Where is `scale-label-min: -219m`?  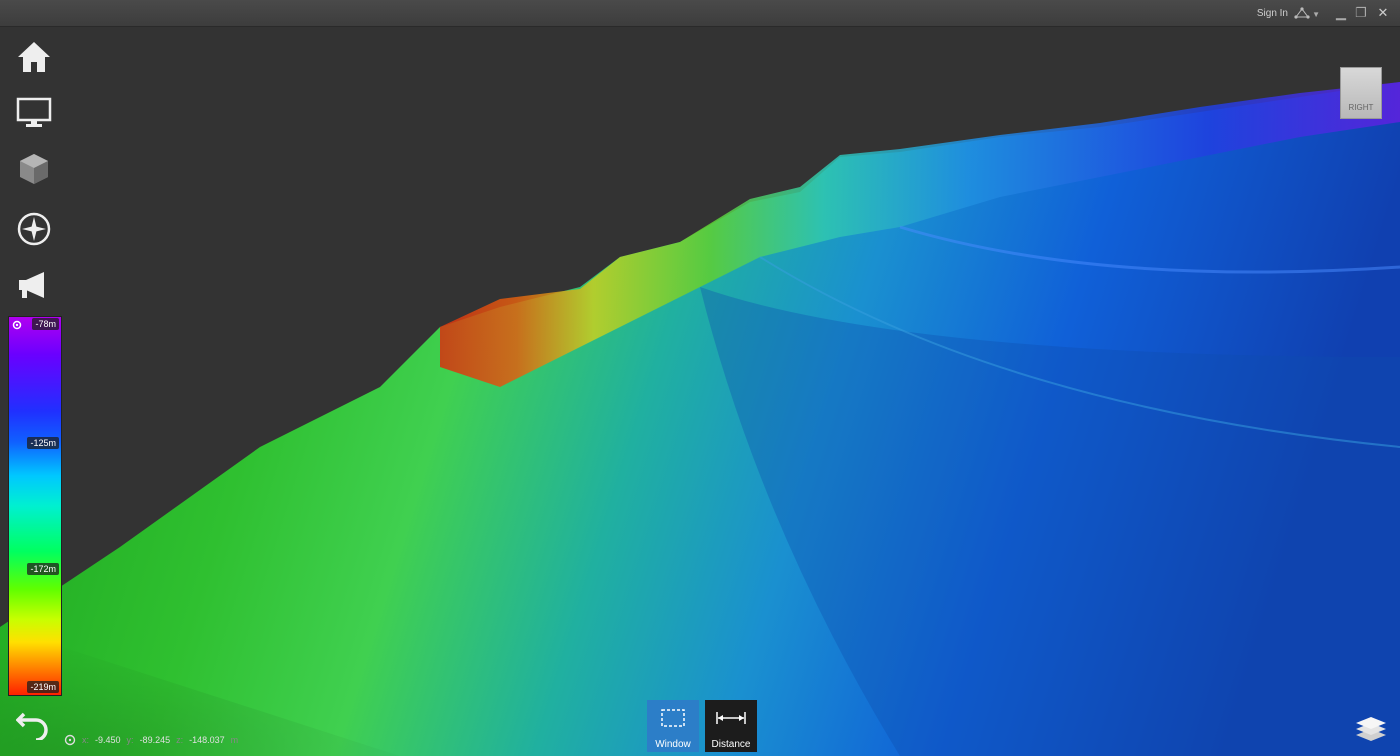
scale-label-min: -219m is located at coordinates (43, 687).